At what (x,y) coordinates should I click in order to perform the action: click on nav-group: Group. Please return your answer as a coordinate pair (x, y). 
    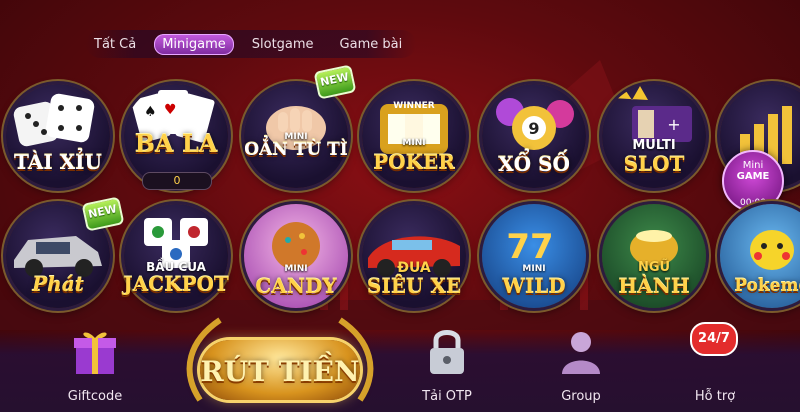
    Looking at the image, I should click on (581, 366).